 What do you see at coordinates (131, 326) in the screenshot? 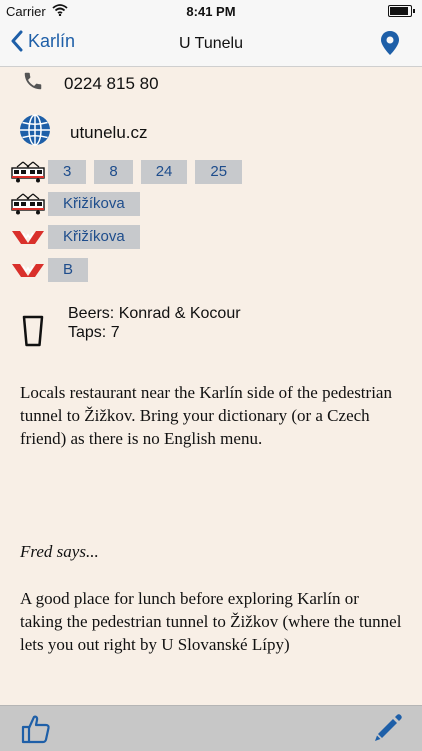
I see `beer-info: Beers: Konrad & Kocour Taps: 7` at bounding box center [131, 326].